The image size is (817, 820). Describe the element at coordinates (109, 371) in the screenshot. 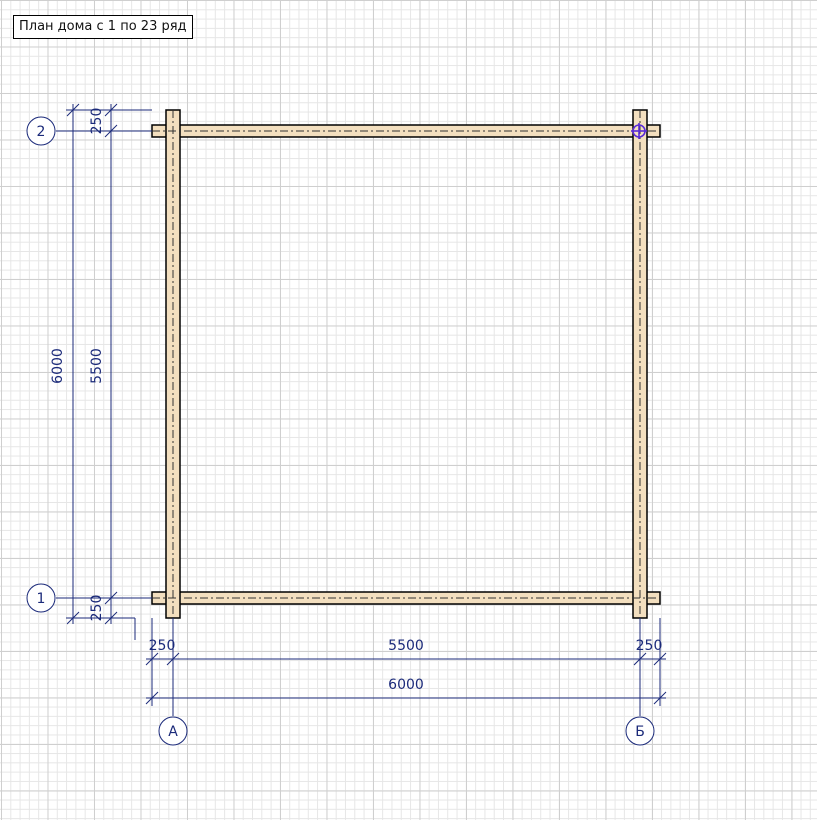

I see `left-dimensions` at that location.